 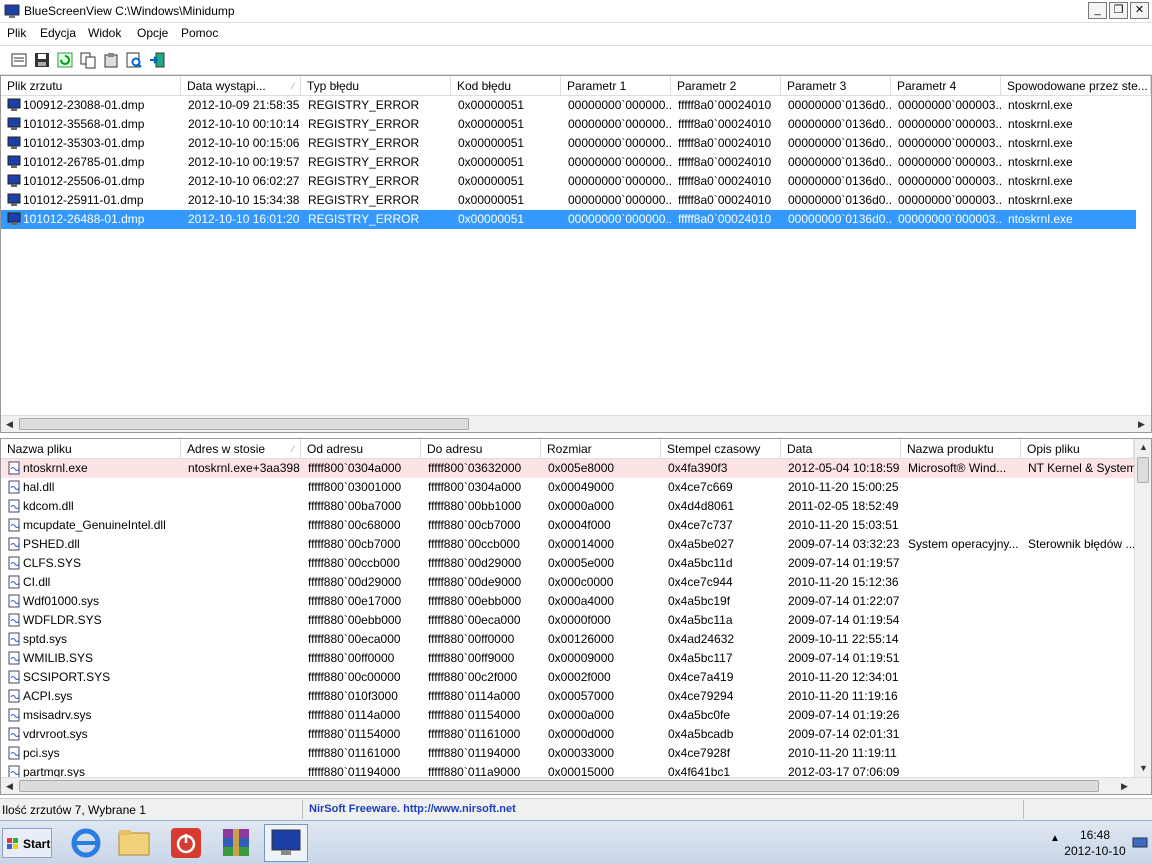 What do you see at coordinates (91, 449) in the screenshot?
I see `column-header-filename: Nazwa pliku` at bounding box center [91, 449].